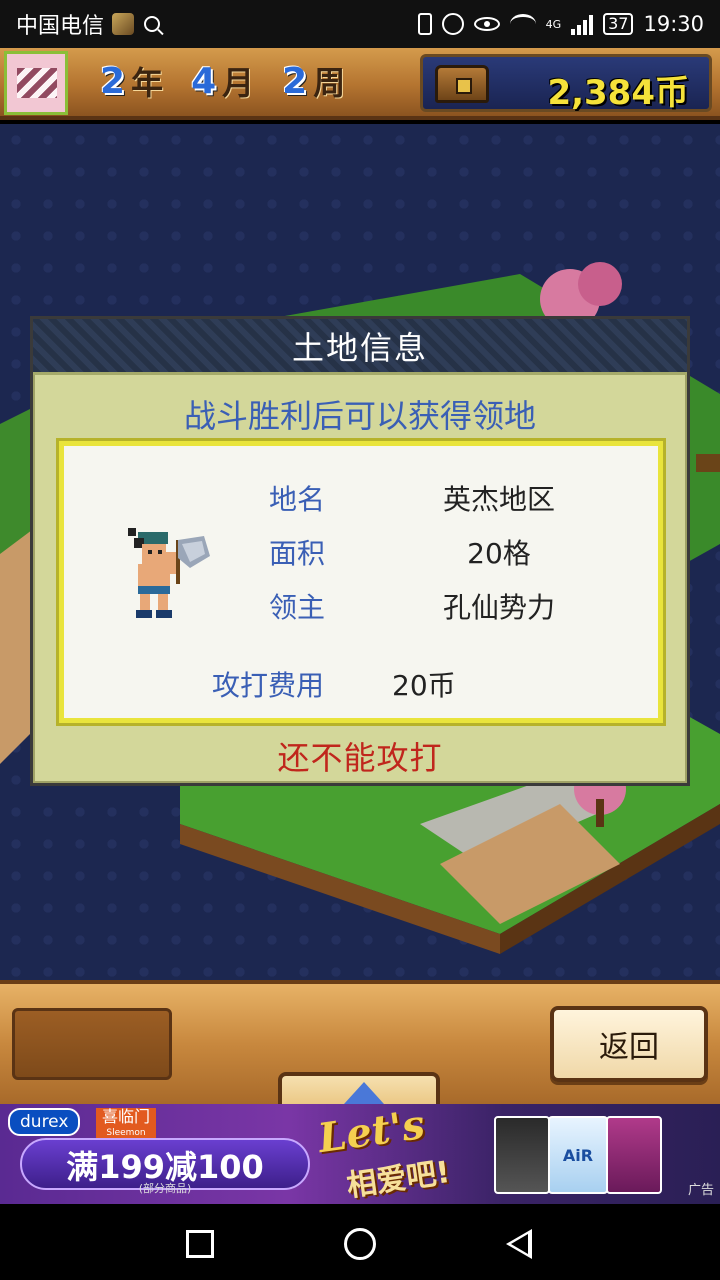 The height and width of the screenshot is (1280, 720). Describe the element at coordinates (462, 84) in the screenshot. I see `treasure-chest-icon` at that location.